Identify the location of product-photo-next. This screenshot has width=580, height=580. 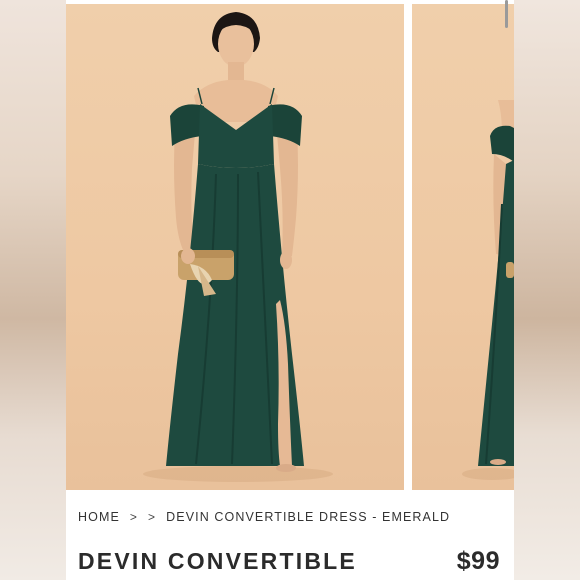
(463, 247).